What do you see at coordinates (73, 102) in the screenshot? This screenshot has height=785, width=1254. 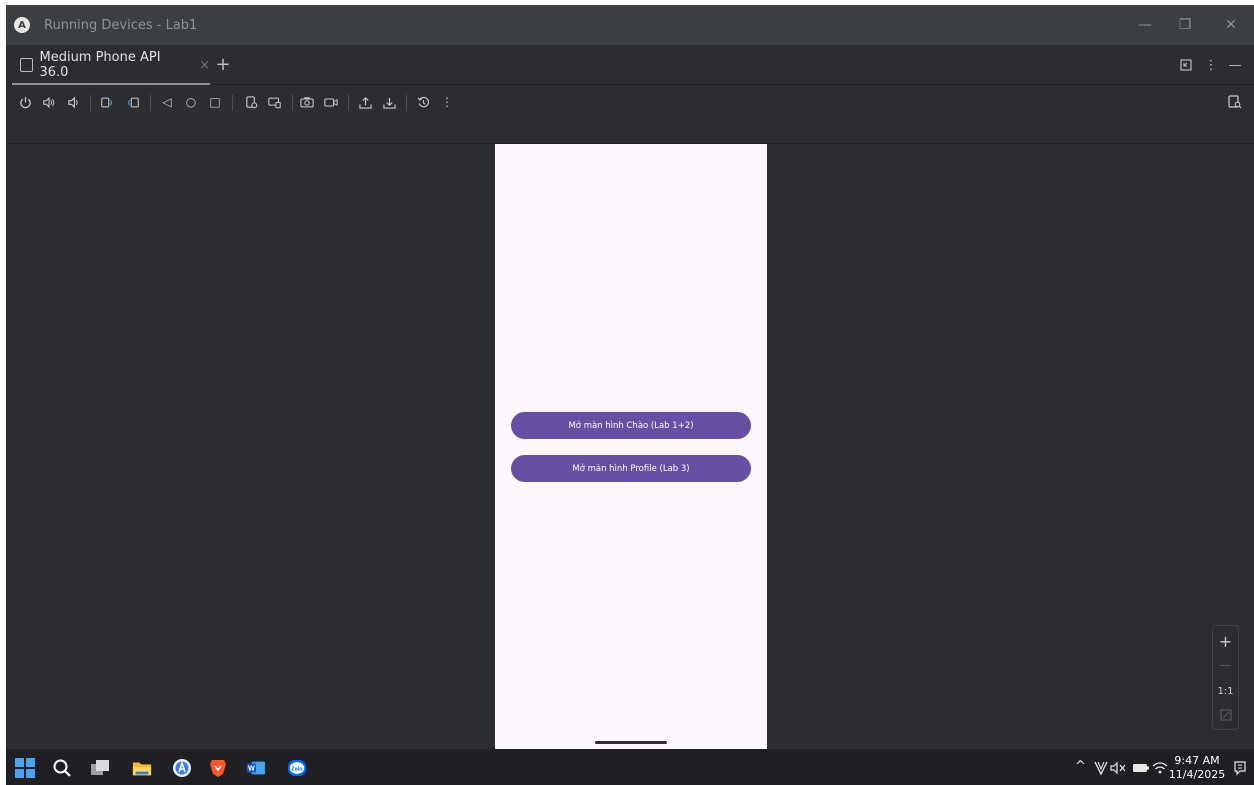 I see `volume-down-icon` at bounding box center [73, 102].